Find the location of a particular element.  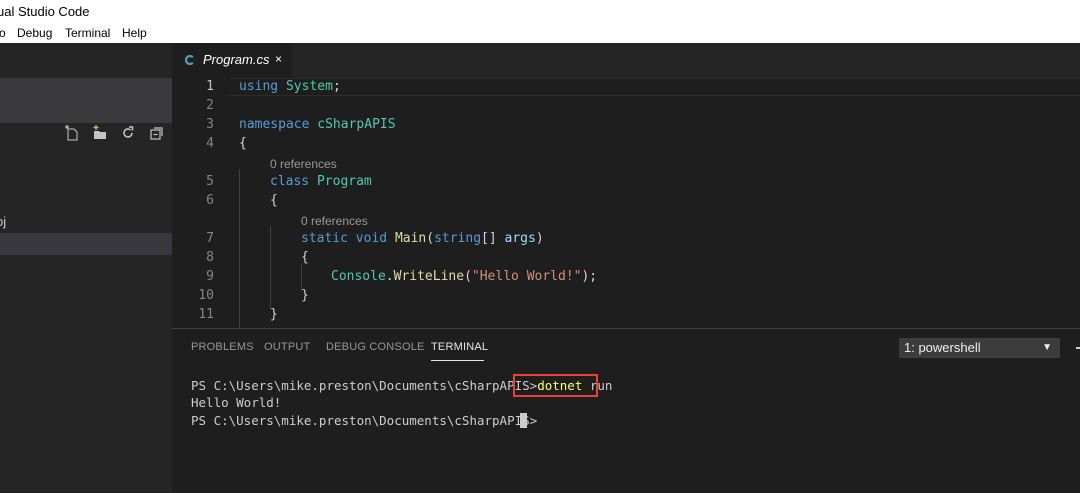

punctuation: ) is located at coordinates (539, 238).